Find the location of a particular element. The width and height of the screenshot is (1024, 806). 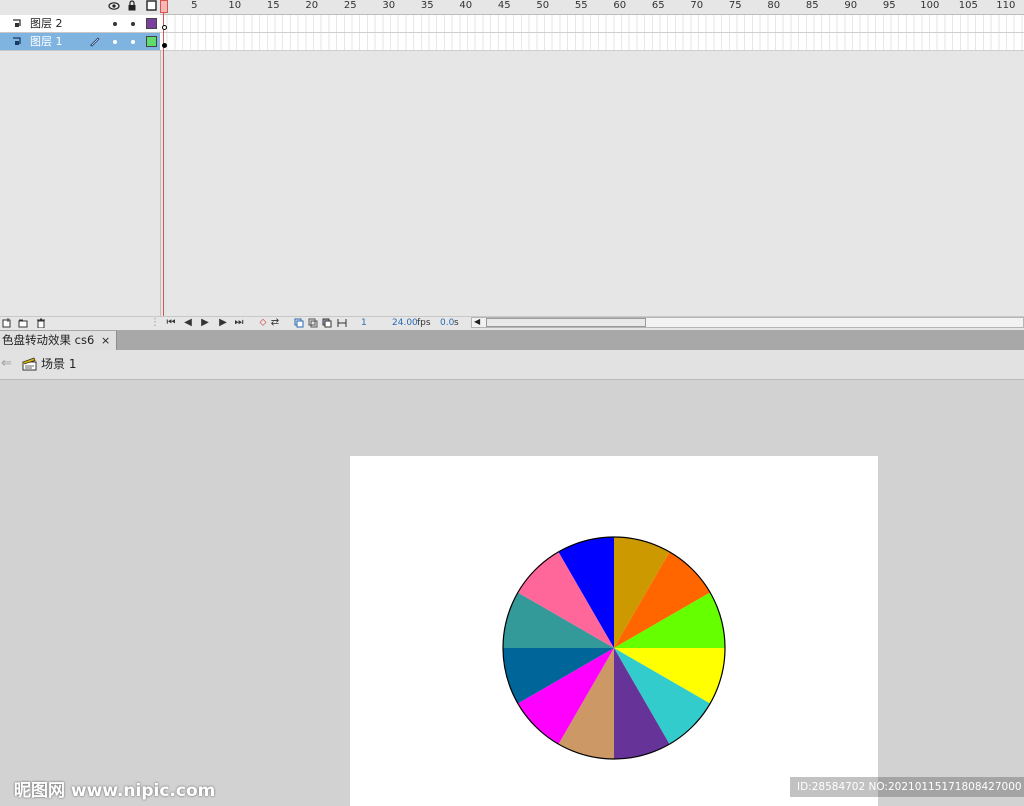

ruler-tick: 5 is located at coordinates (194, 5).